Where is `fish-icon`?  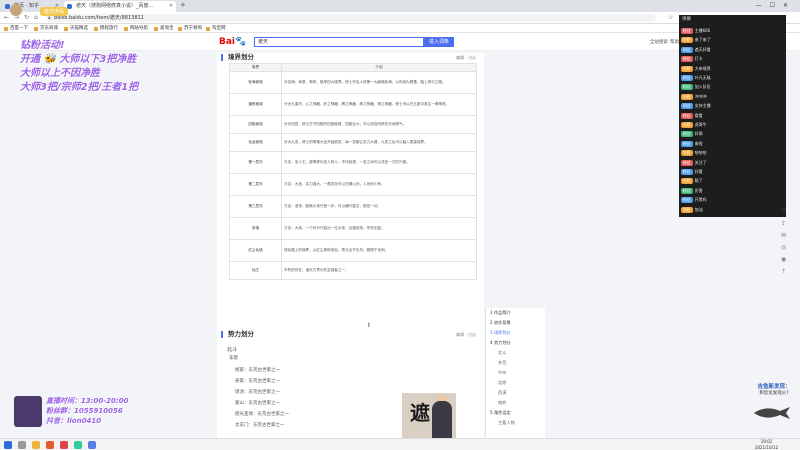 fish-icon is located at coordinates (772, 413).